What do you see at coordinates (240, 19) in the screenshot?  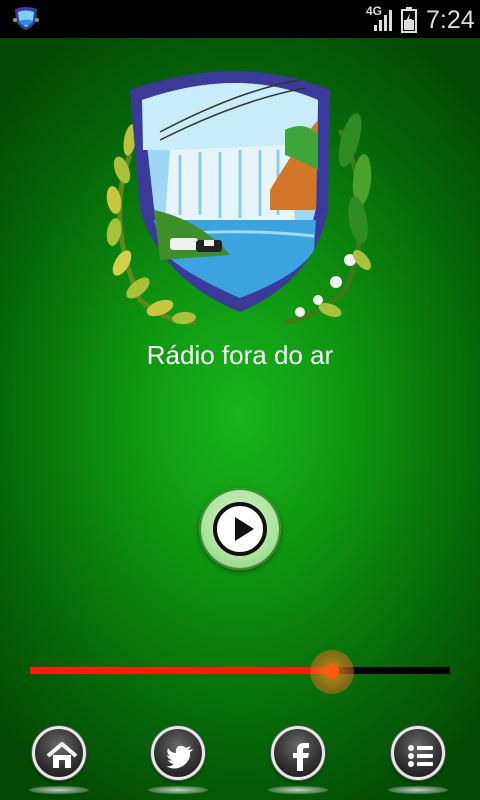 I see `status-bar: 4G 7:24` at bounding box center [240, 19].